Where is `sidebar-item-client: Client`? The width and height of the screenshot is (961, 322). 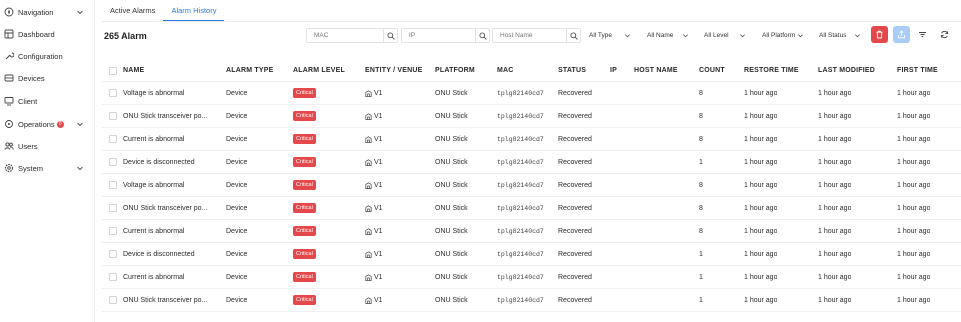 sidebar-item-client: Client is located at coordinates (47, 101).